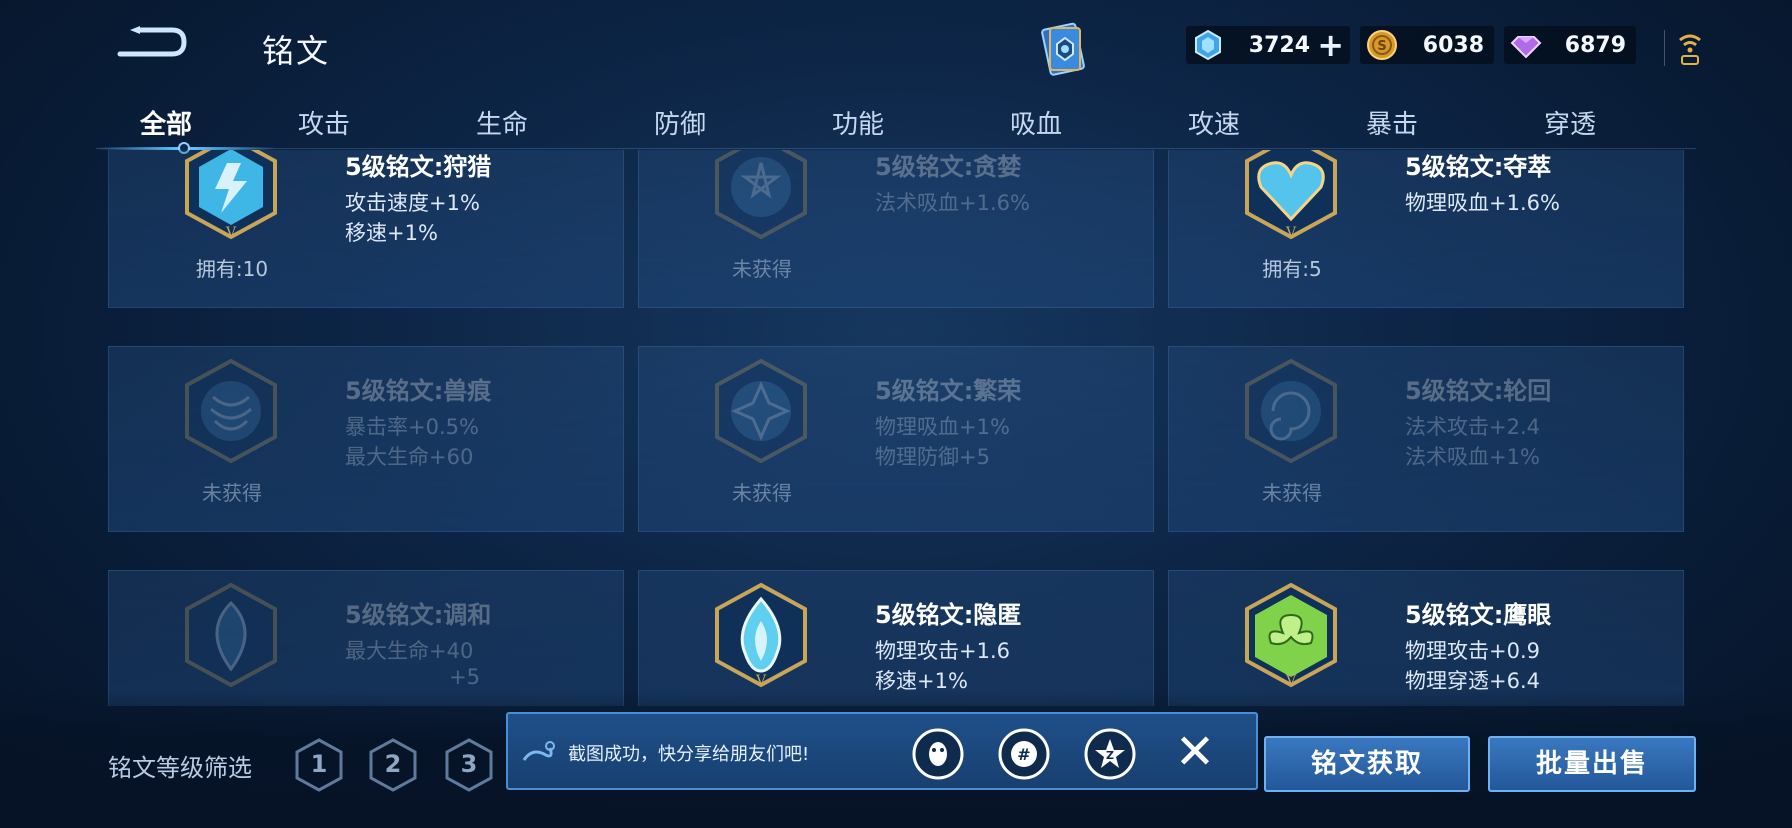 This screenshot has height=828, width=1792. What do you see at coordinates (858, 122) in the screenshot?
I see `tab-function: 功能` at bounding box center [858, 122].